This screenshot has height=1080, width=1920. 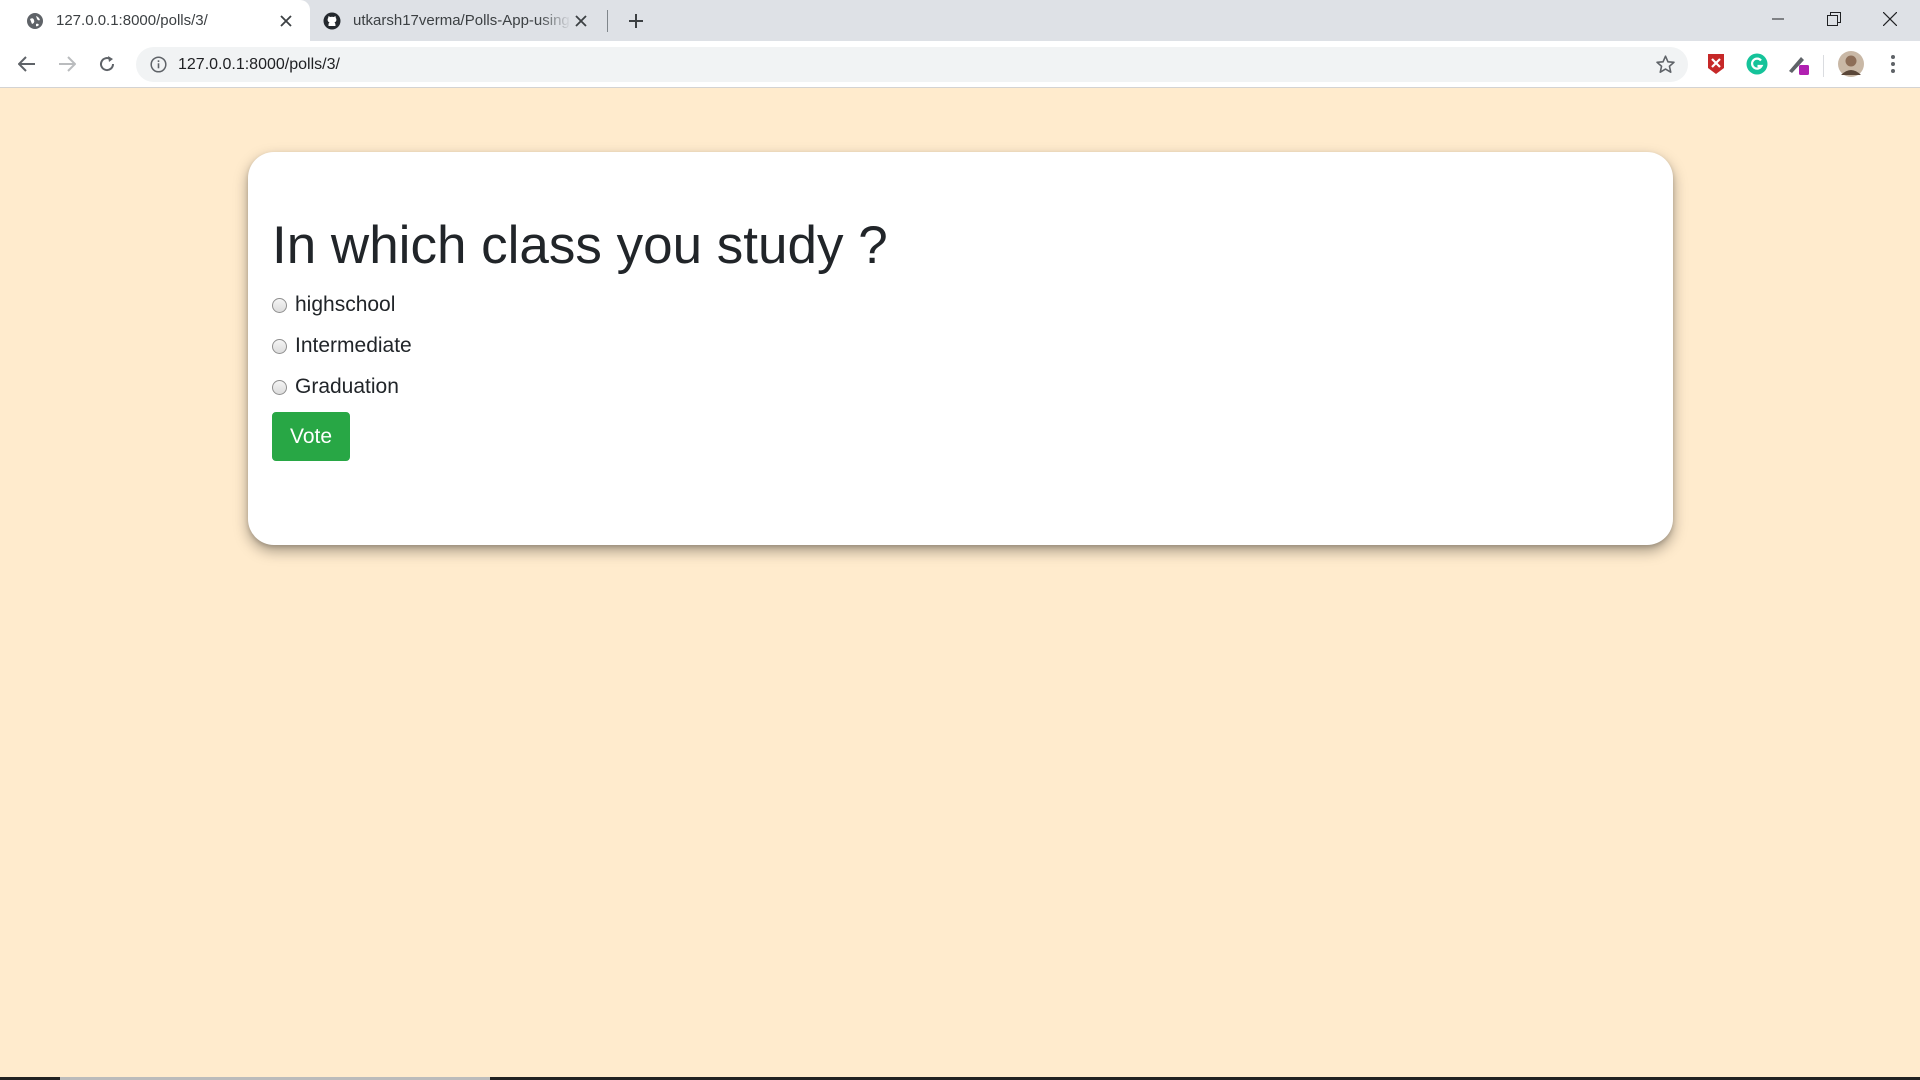 What do you see at coordinates (158, 64) in the screenshot?
I see `info-icon` at bounding box center [158, 64].